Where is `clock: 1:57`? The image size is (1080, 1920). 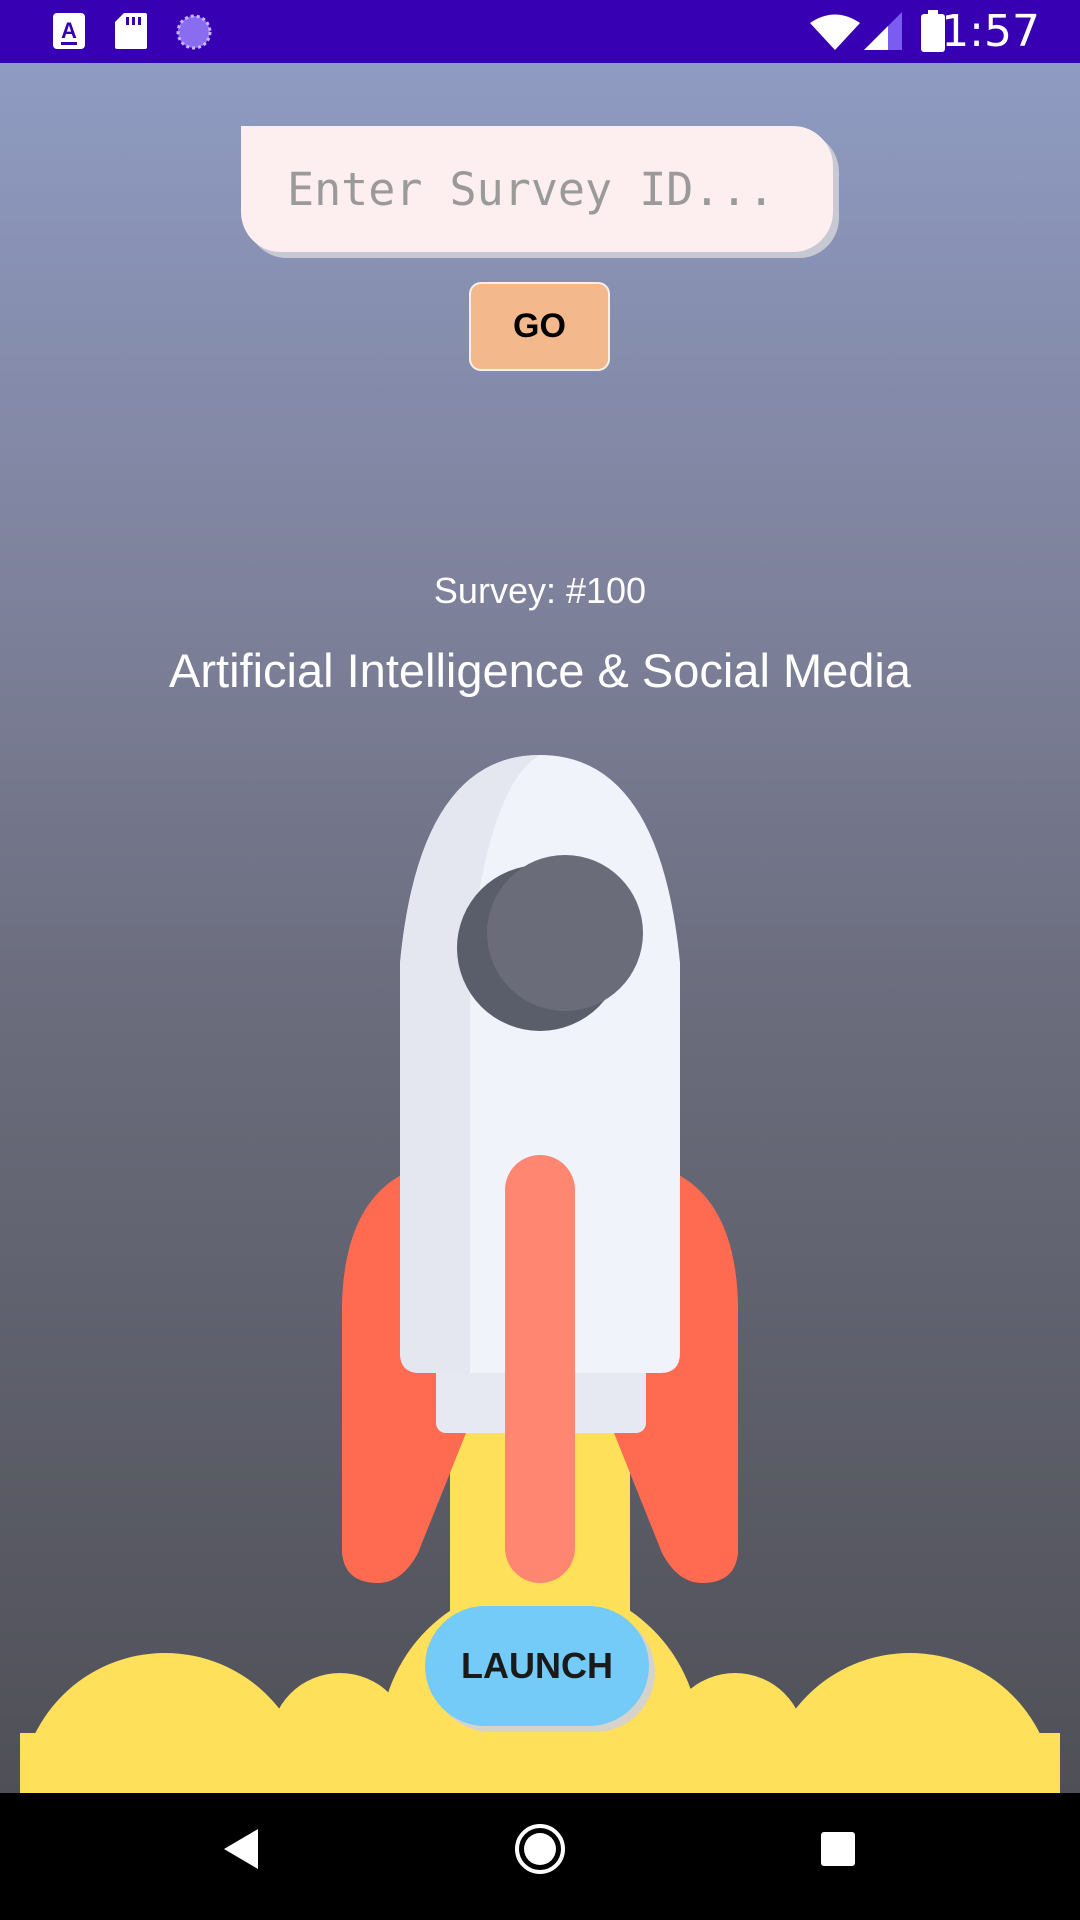 clock: 1:57 is located at coordinates (990, 31).